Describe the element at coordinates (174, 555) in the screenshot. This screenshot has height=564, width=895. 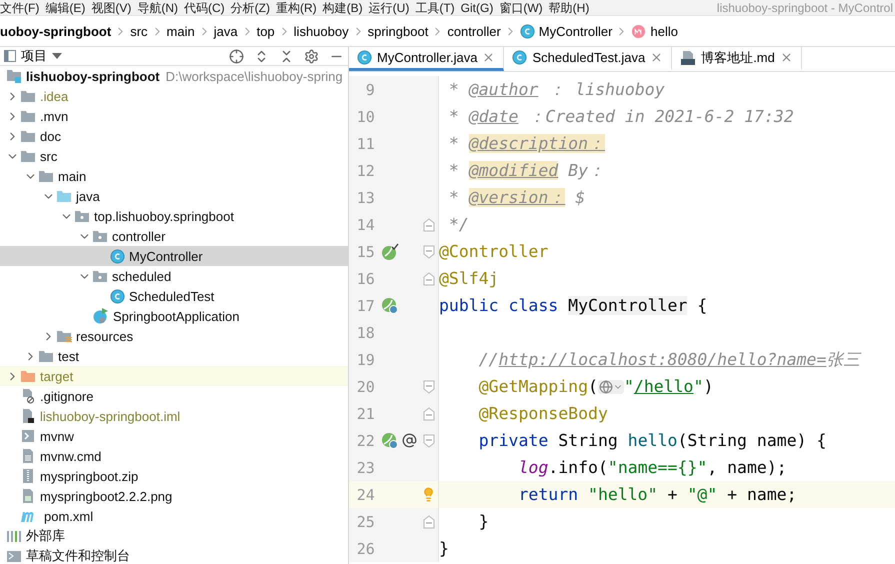
I see `tree-item: 草稿文件和控制台` at that location.